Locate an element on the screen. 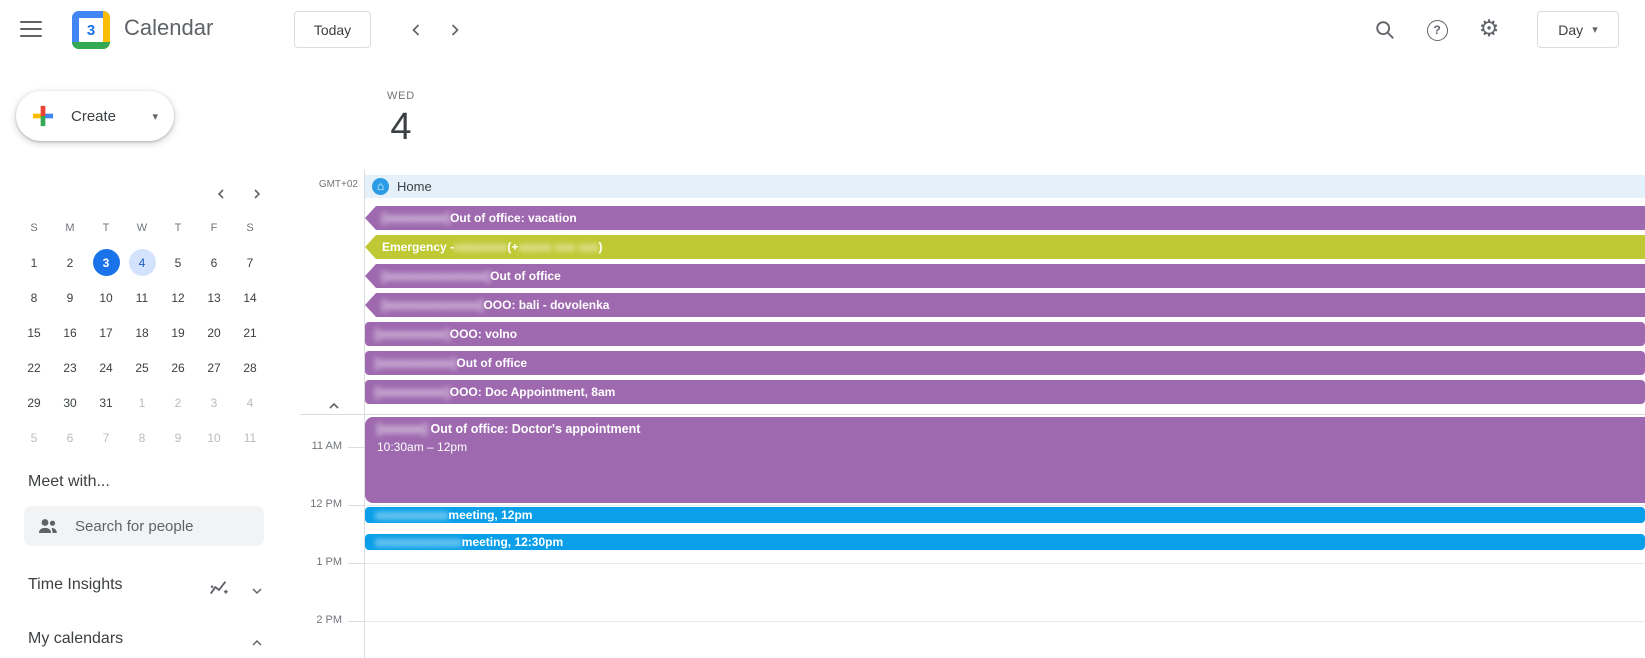 This screenshot has width=1645, height=658. minical-day: 28 is located at coordinates (250, 367).